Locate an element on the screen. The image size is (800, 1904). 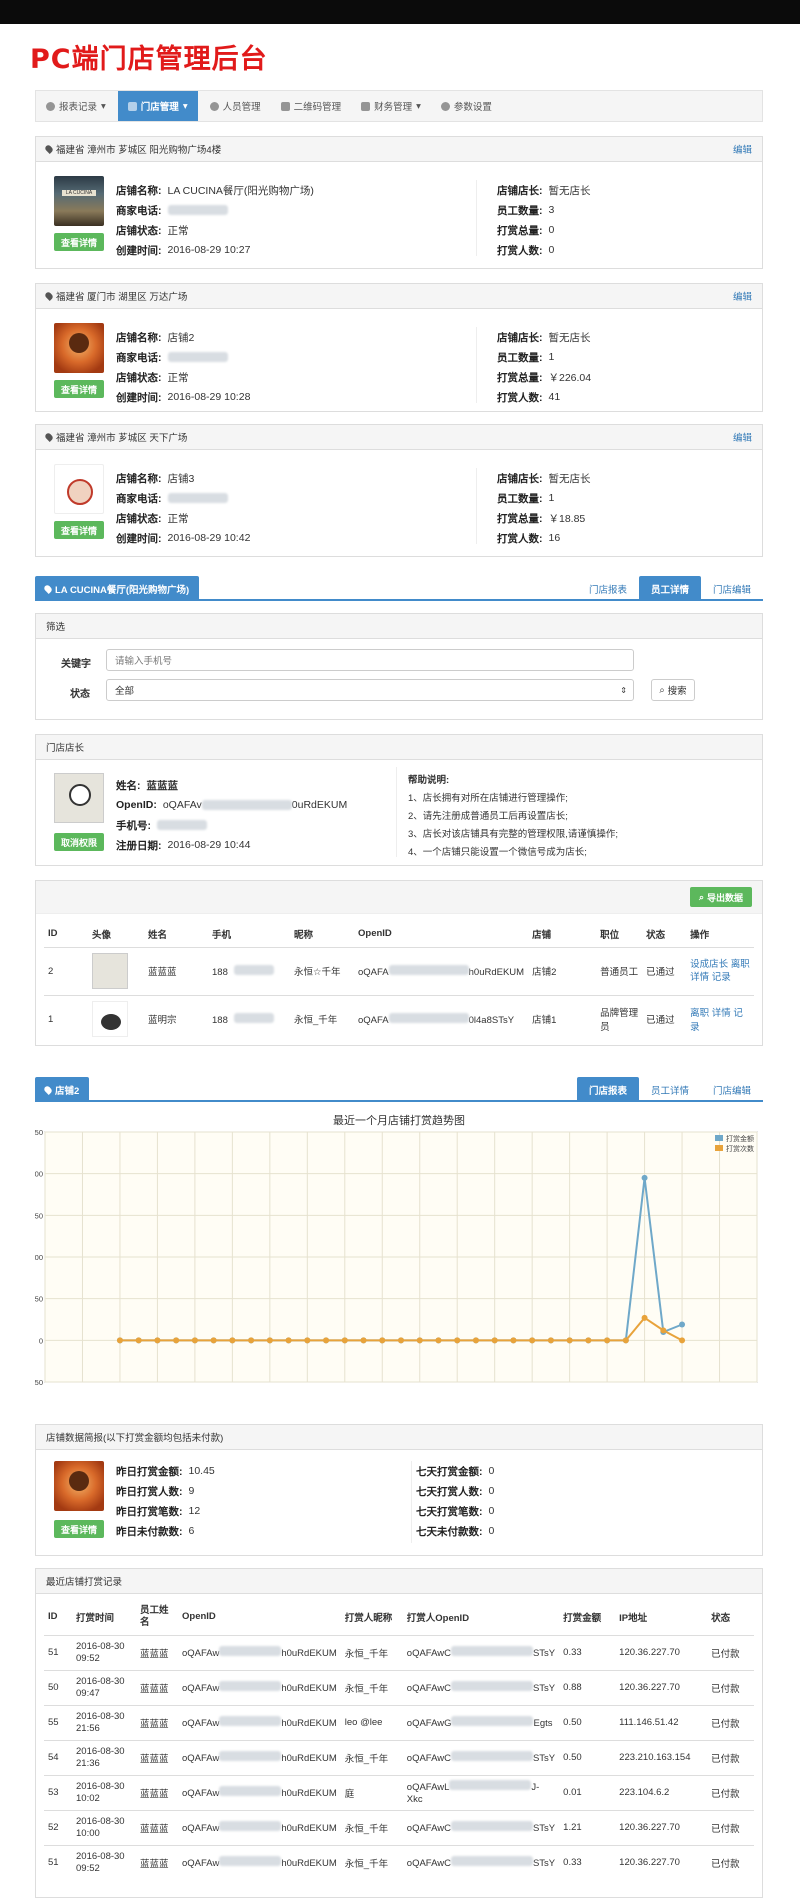
nav-finance: 财务管理 ▾ is located at coordinates (391, 106).